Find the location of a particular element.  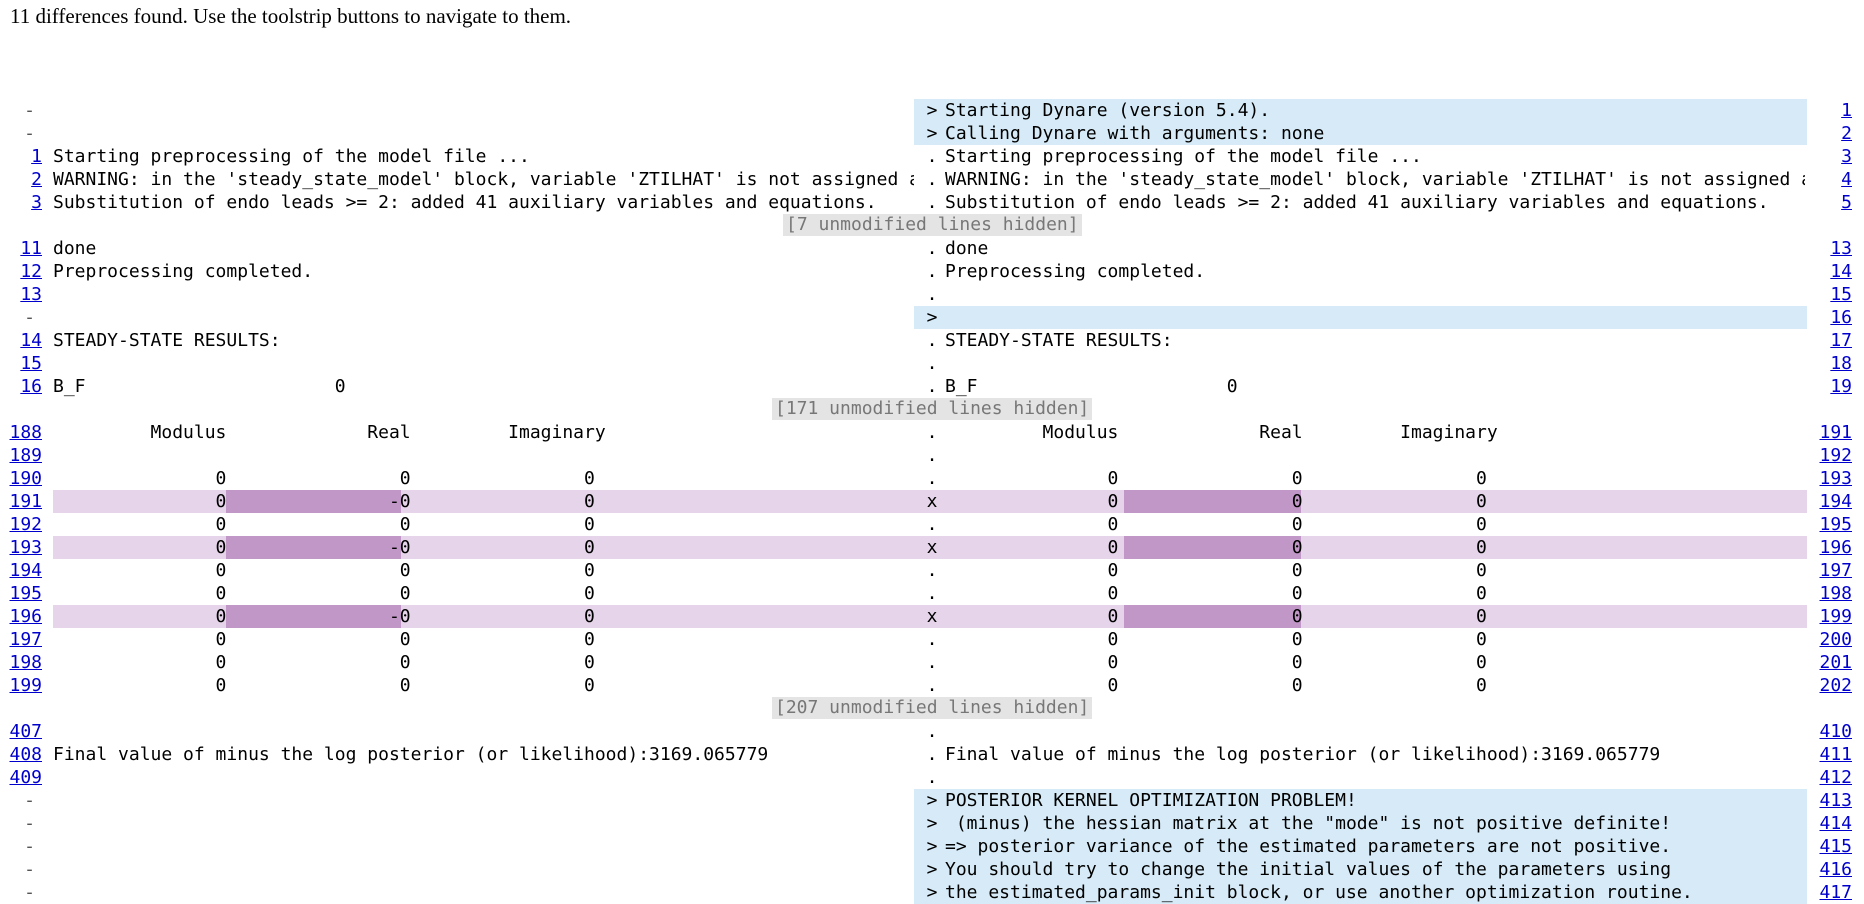

right-line-number: 200 is located at coordinates (1831, 639).